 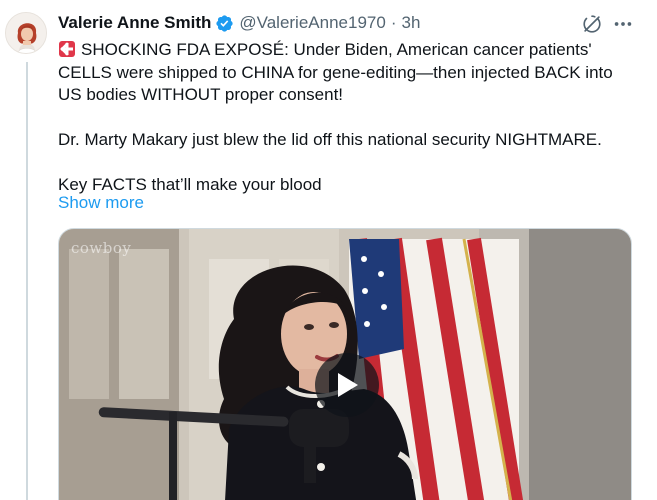 I want to click on author-handle: @ValerieAnne1970, so click(x=312, y=23).